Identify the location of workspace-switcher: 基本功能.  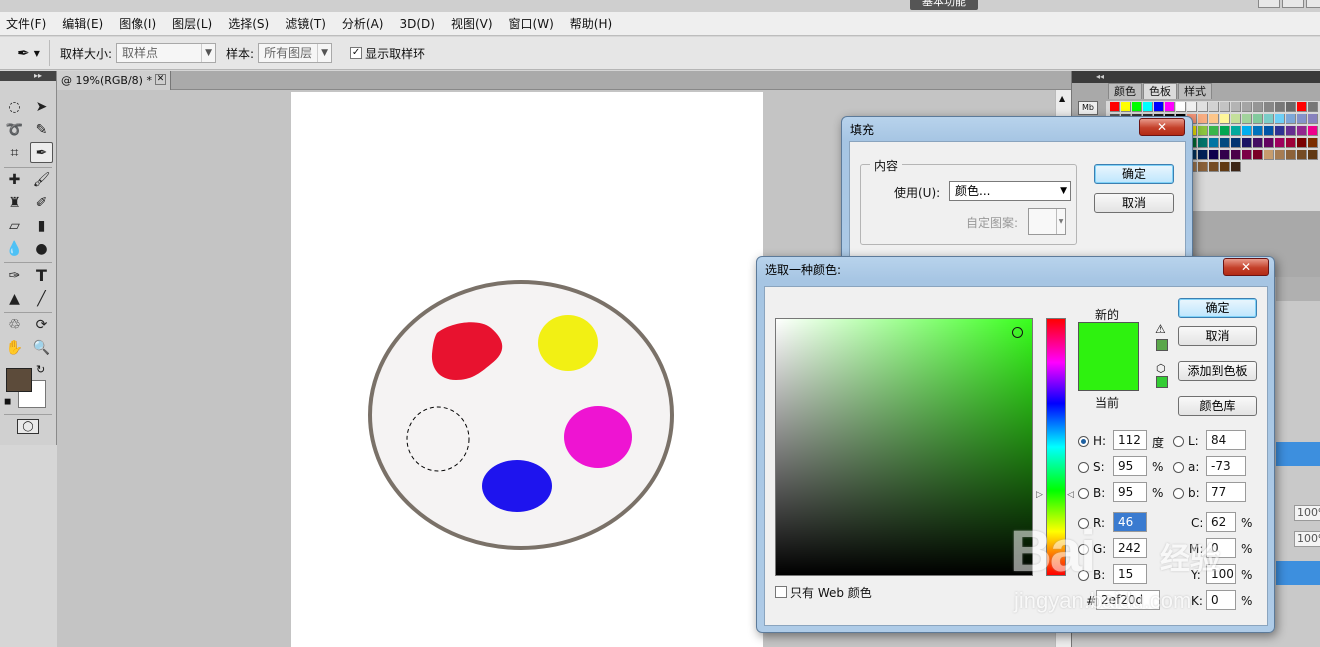
(944, 5).